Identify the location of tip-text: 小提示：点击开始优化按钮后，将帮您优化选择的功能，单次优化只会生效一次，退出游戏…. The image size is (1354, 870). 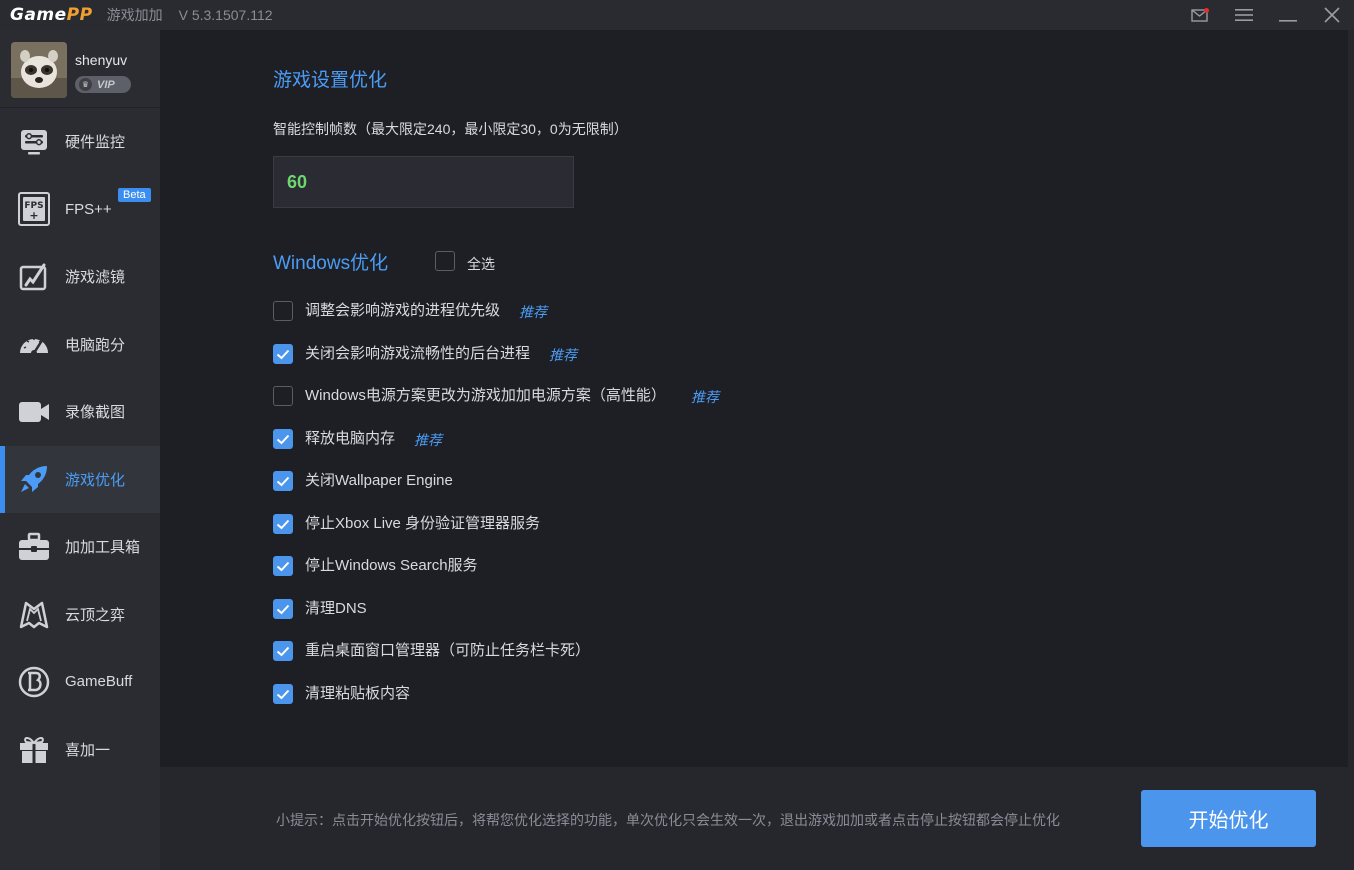
(668, 820).